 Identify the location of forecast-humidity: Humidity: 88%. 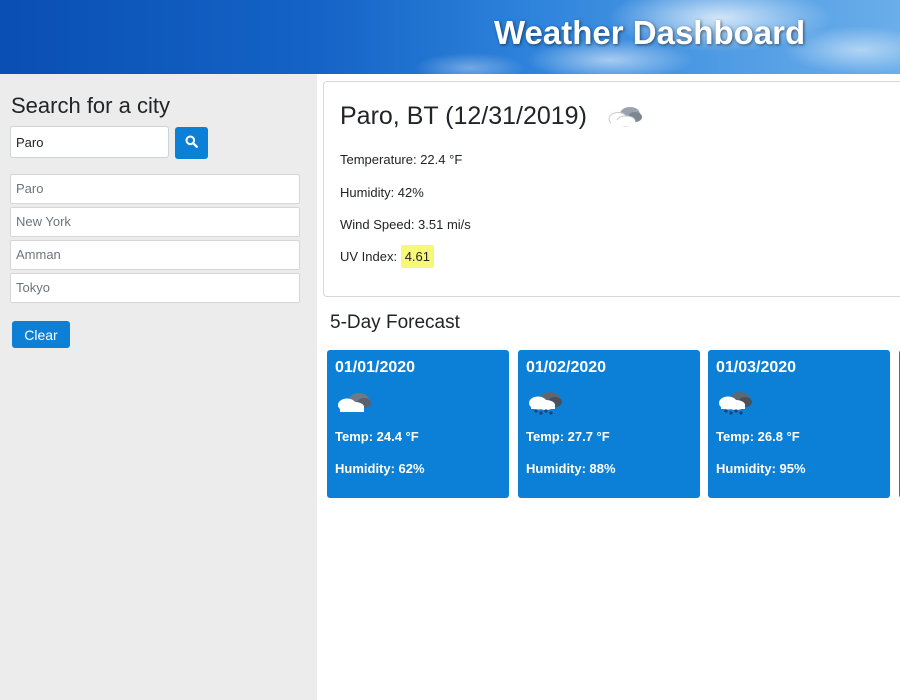
(571, 468).